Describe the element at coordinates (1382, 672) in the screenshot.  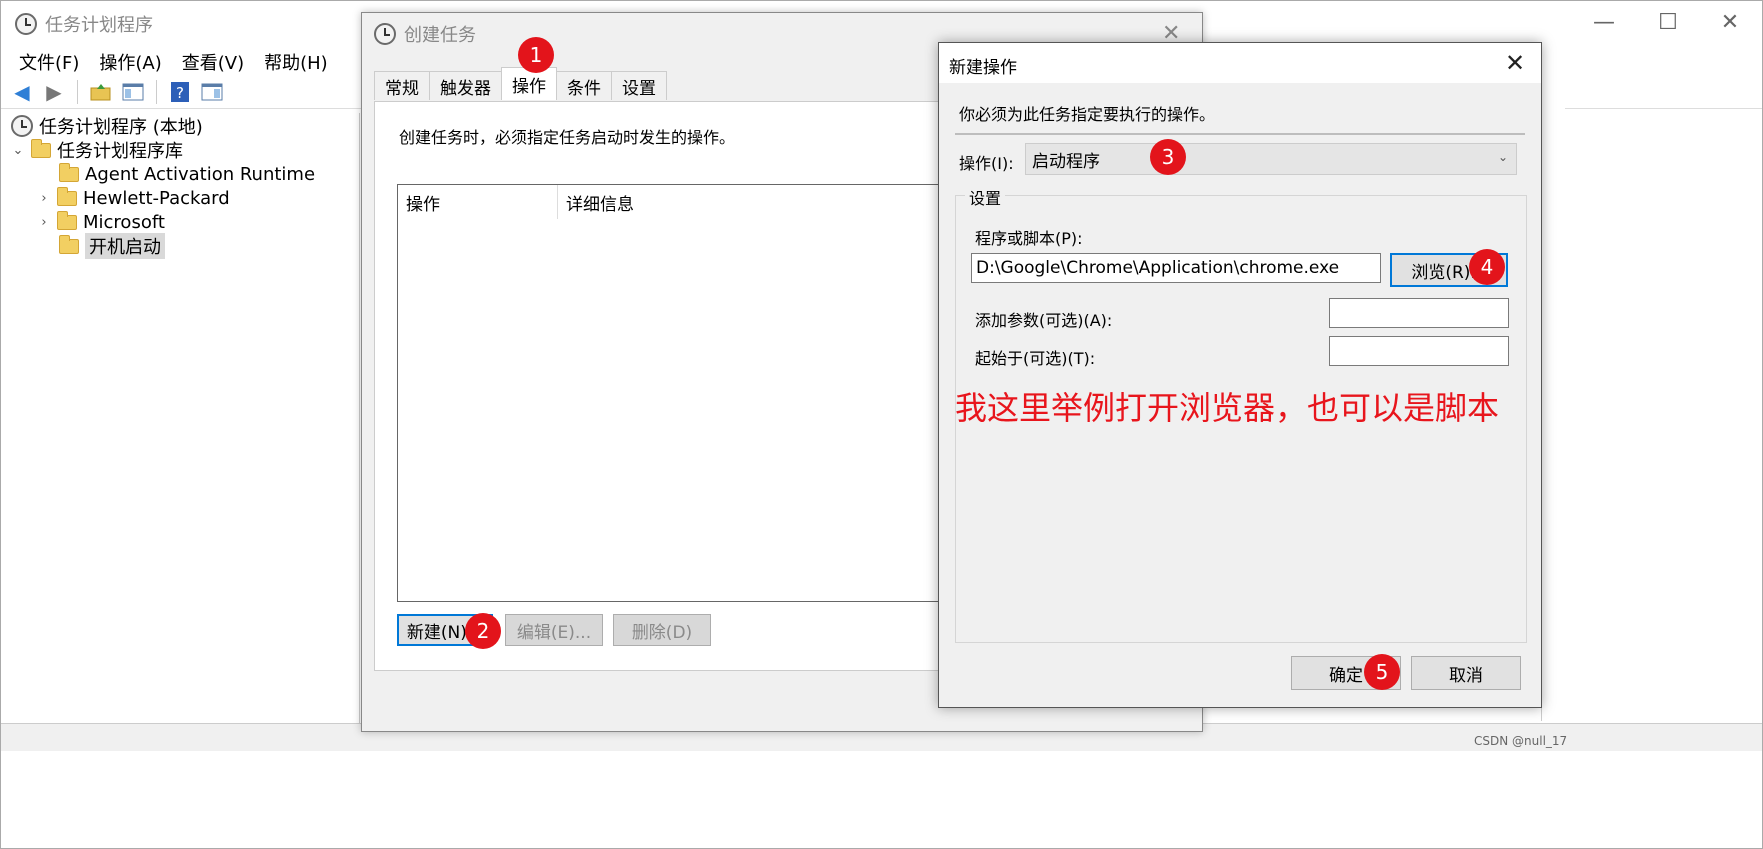
I see `step-marker-5: 5` at that location.